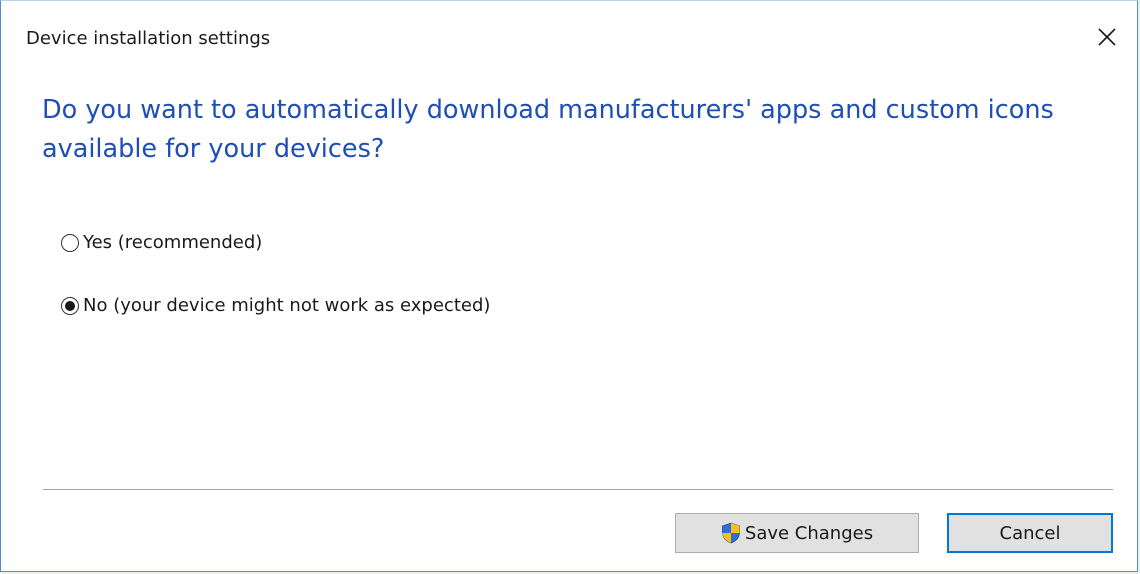 Image resolution: width=1140 pixels, height=574 pixels. I want to click on save-changes-button: Save Changes, so click(797, 533).